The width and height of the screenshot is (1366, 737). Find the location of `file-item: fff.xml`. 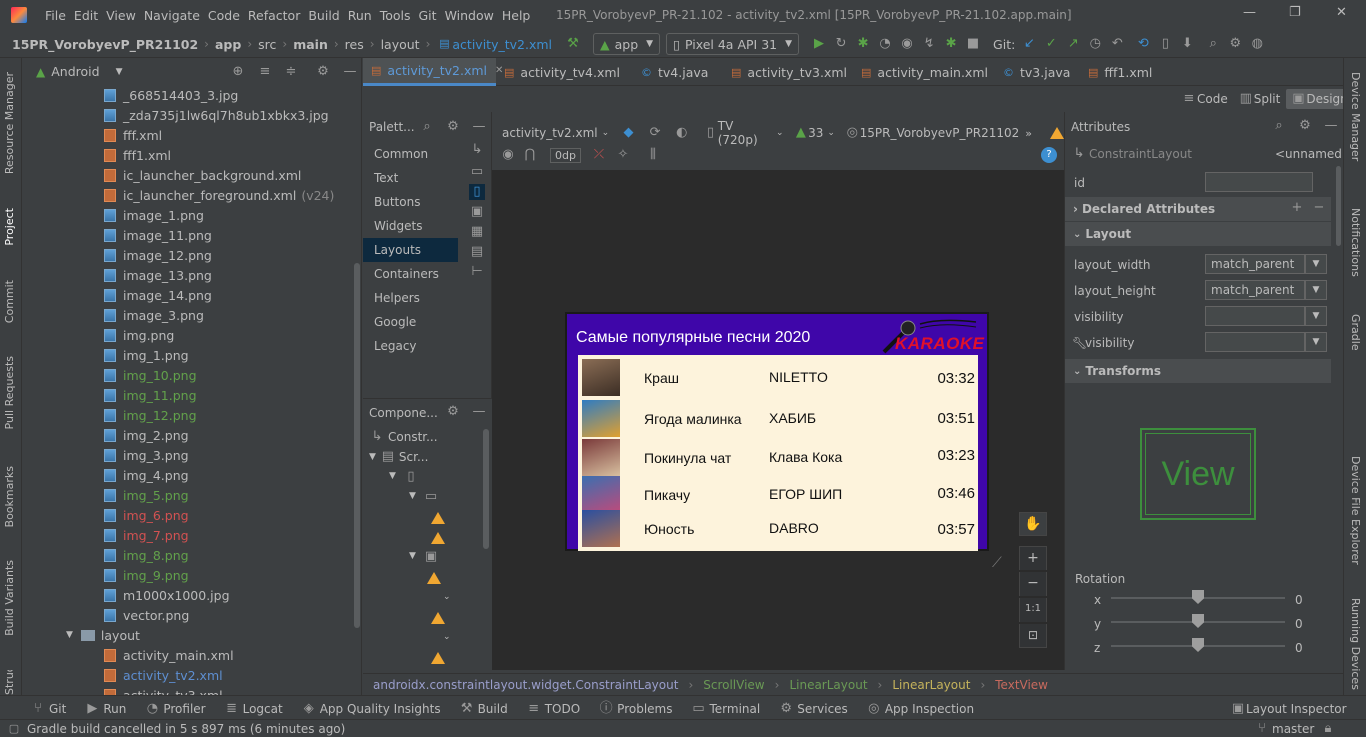

file-item: fff.xml is located at coordinates (133, 135).